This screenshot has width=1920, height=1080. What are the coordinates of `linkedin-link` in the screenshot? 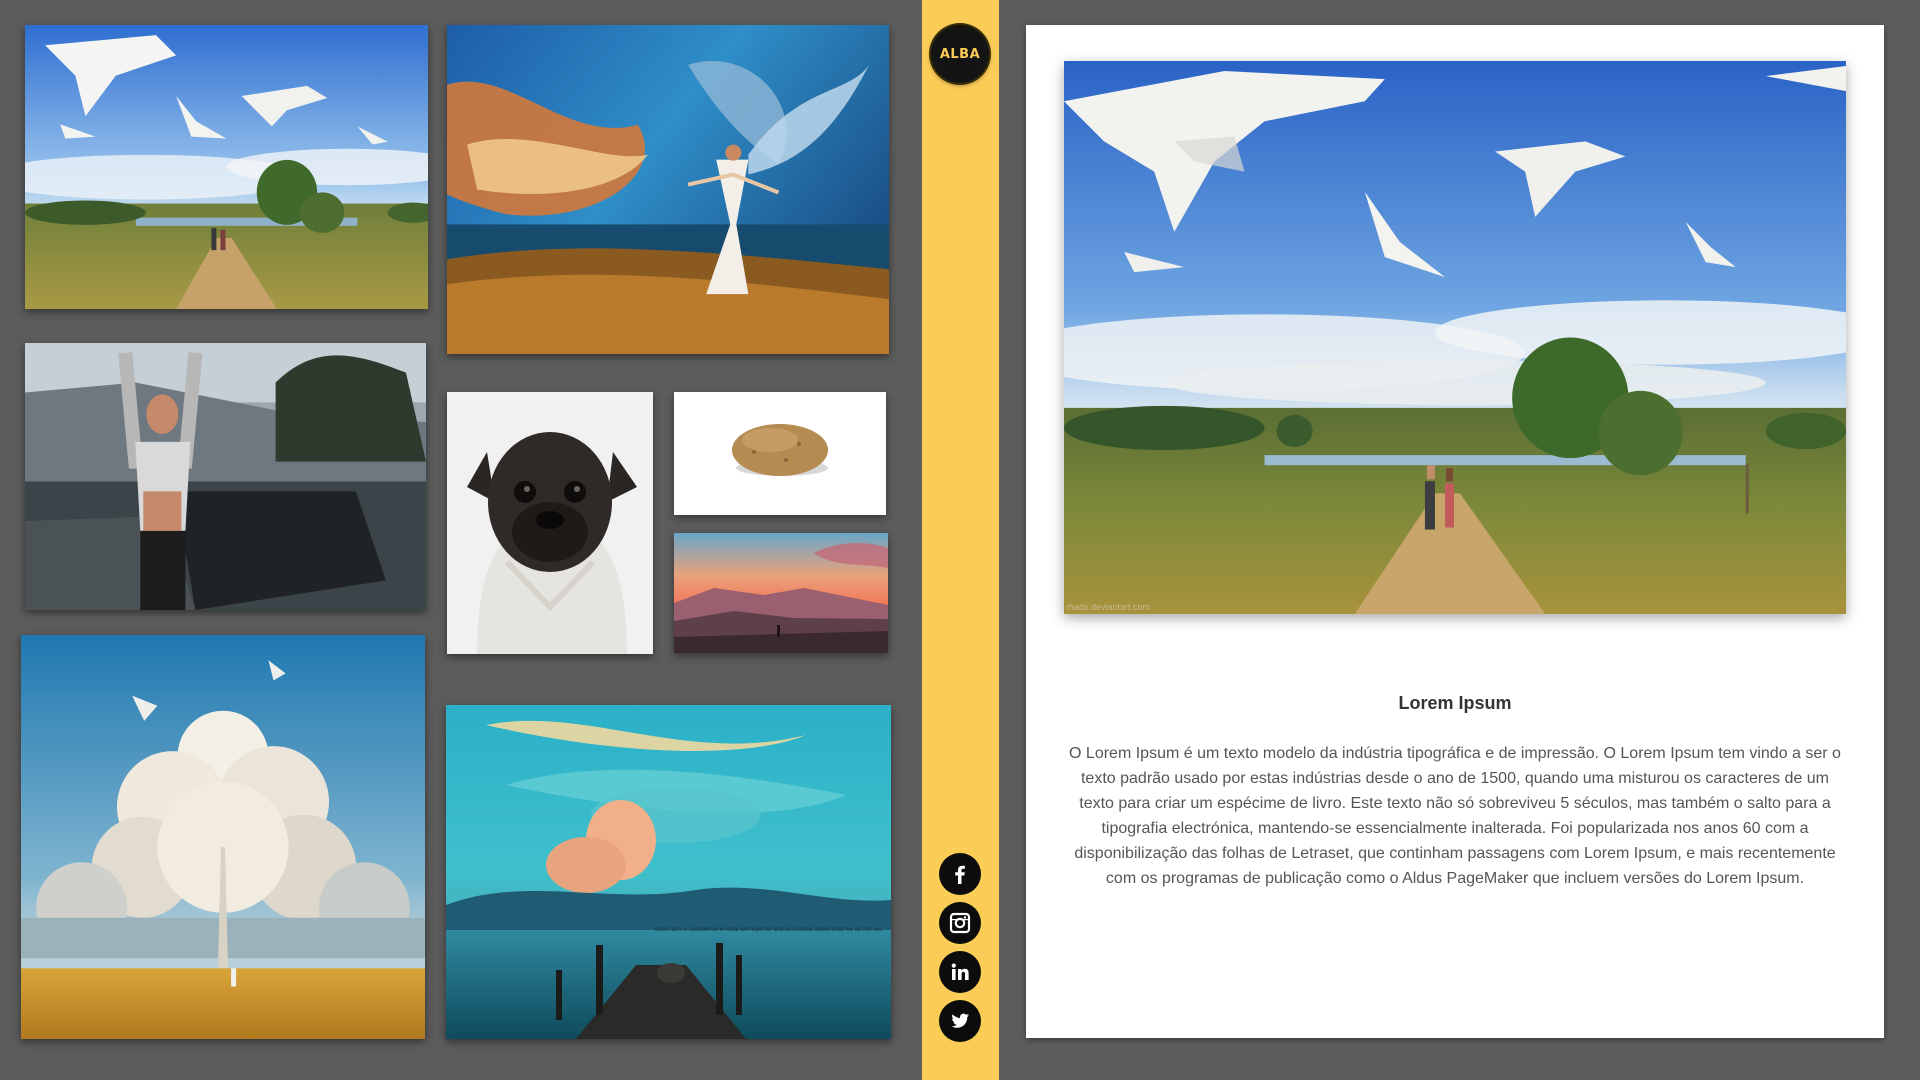 It's located at (960, 972).